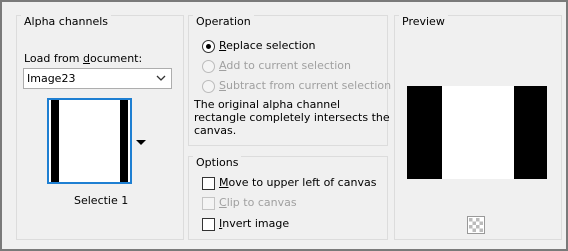  Describe the element at coordinates (66, 22) in the screenshot. I see `alpha-channels-title: Alpha channels` at that location.